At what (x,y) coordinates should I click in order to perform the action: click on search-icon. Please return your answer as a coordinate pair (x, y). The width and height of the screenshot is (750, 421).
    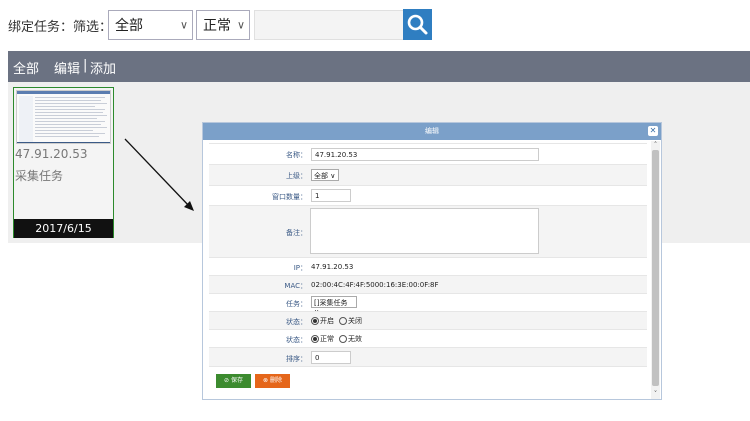
    Looking at the image, I should click on (417, 24).